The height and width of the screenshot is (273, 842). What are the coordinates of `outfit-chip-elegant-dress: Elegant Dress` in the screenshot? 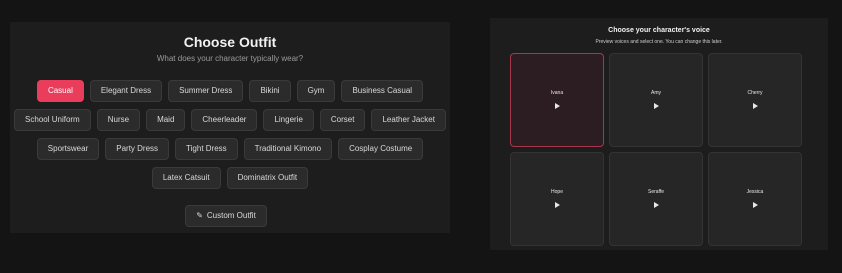 It's located at (126, 91).